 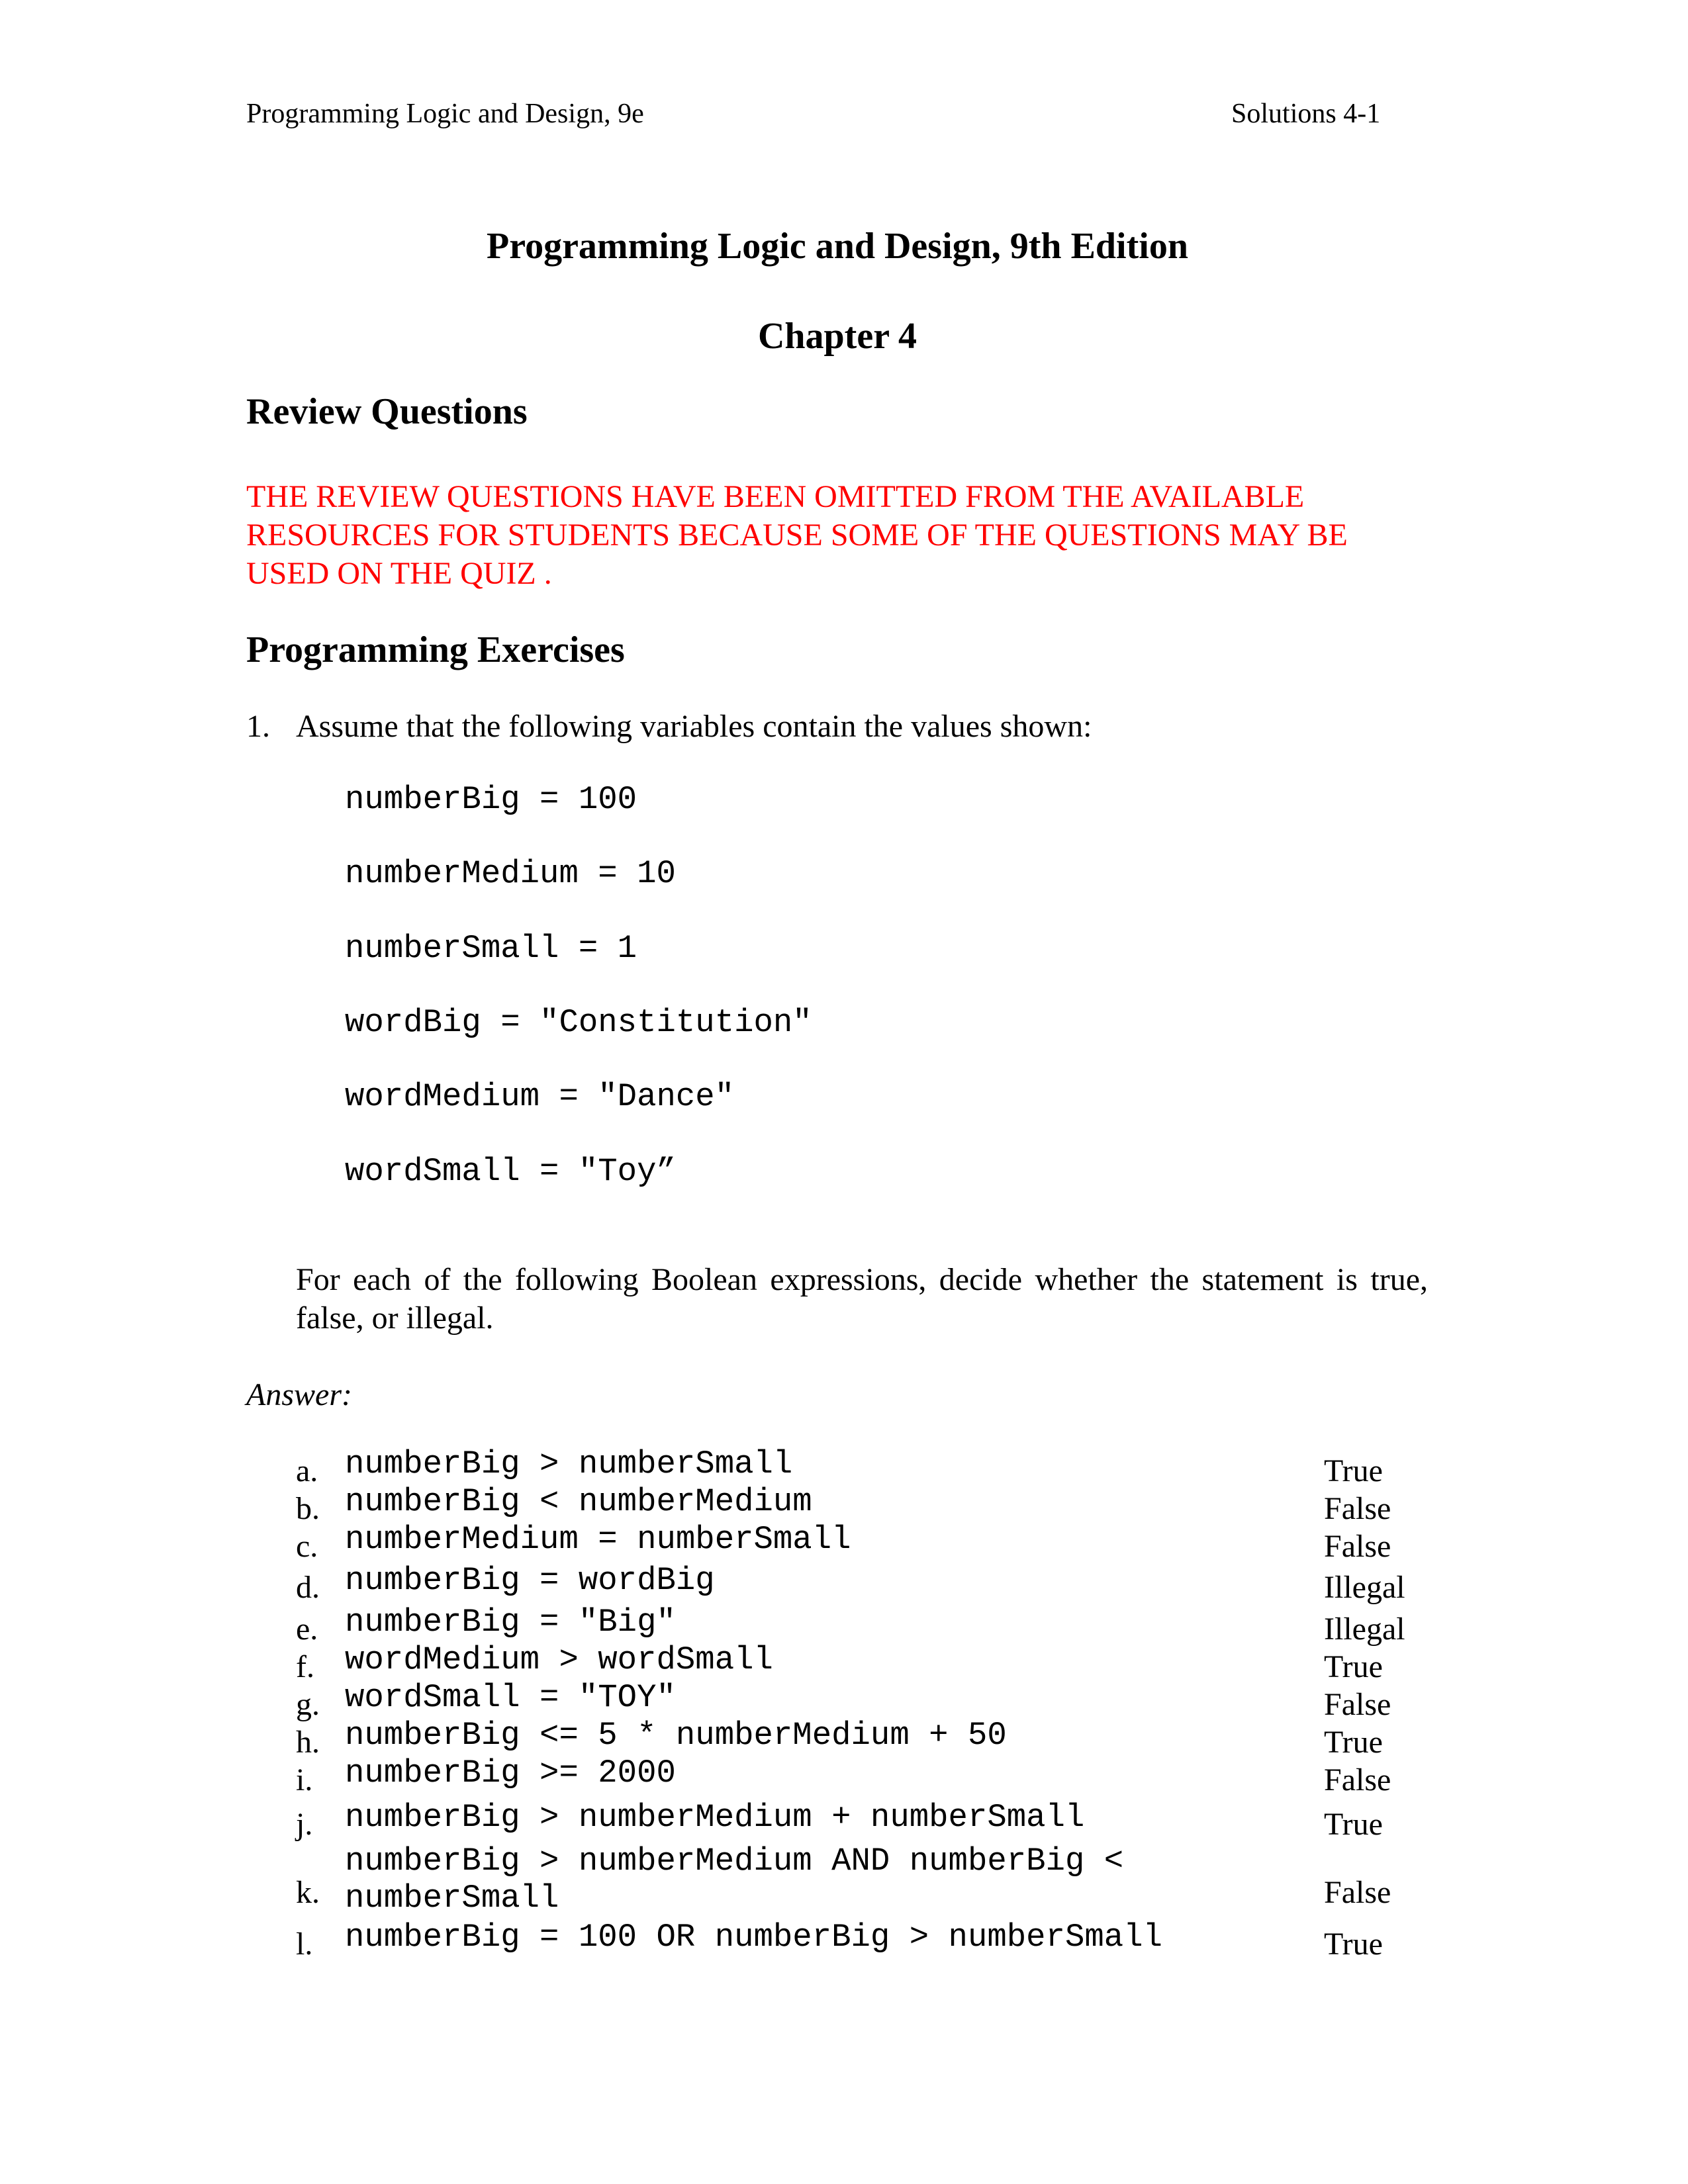 What do you see at coordinates (510, 1622) in the screenshot?
I see `boolean-expression: numberBig = "Big"` at bounding box center [510, 1622].